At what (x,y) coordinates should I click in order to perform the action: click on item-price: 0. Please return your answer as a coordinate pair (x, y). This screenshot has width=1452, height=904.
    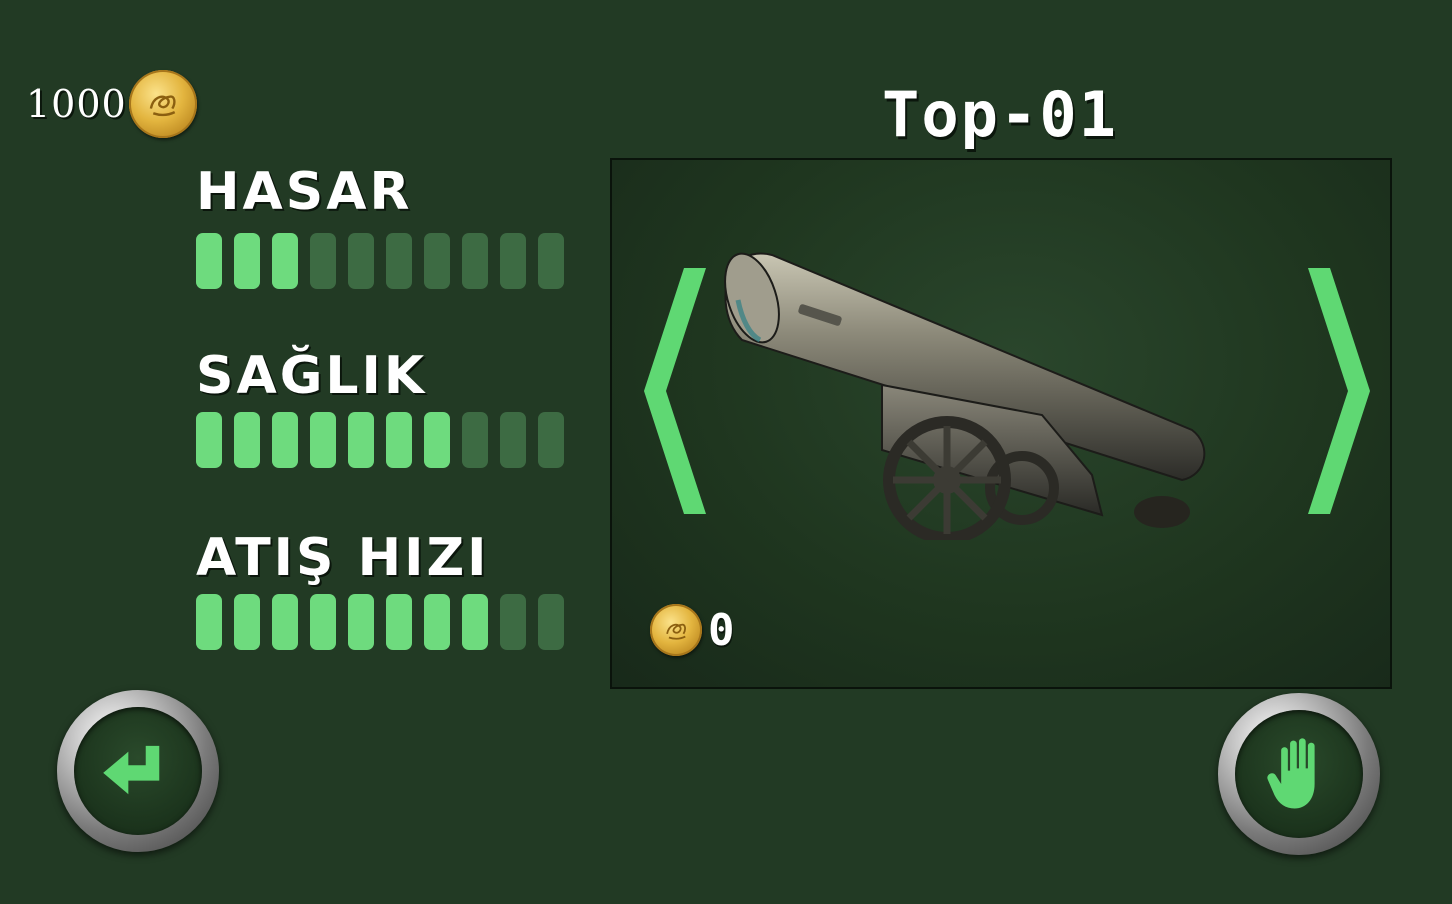
    Looking at the image, I should click on (692, 630).